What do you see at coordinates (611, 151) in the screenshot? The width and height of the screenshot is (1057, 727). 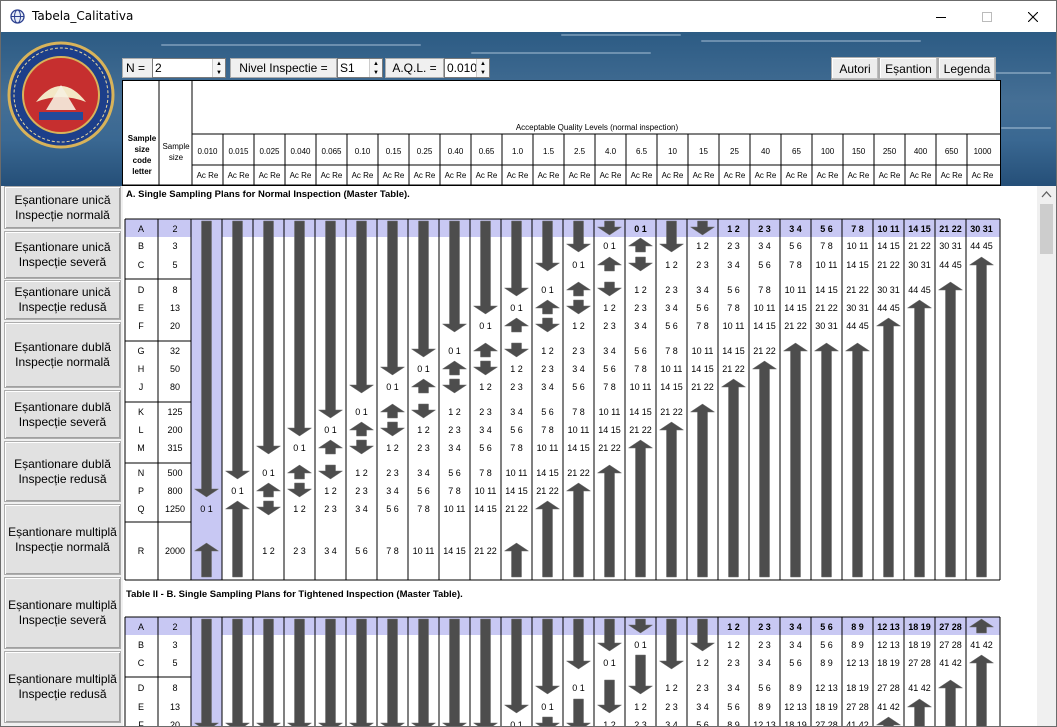 I see `aql-value: 4.0` at bounding box center [611, 151].